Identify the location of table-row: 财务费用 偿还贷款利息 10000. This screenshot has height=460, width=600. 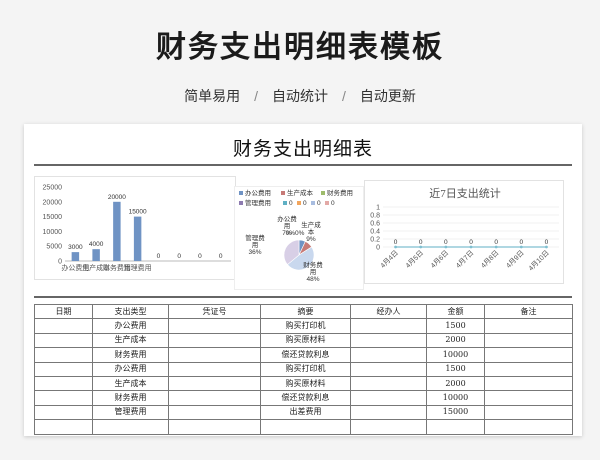
(303, 398).